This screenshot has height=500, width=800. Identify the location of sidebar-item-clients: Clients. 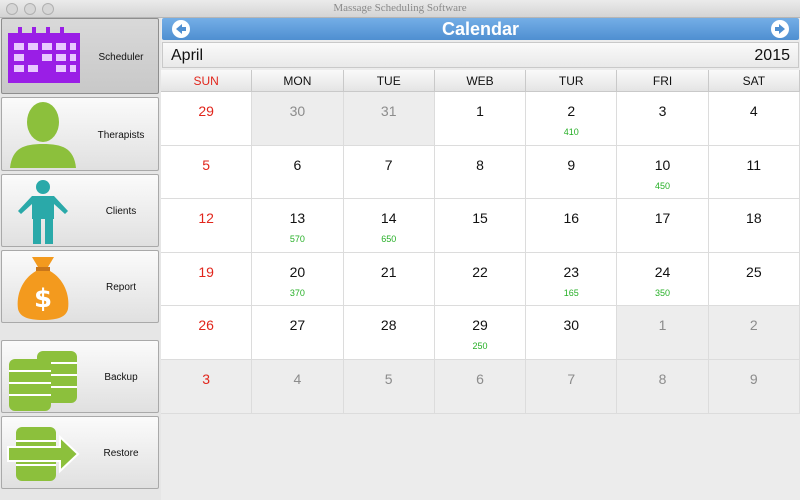
(80, 210).